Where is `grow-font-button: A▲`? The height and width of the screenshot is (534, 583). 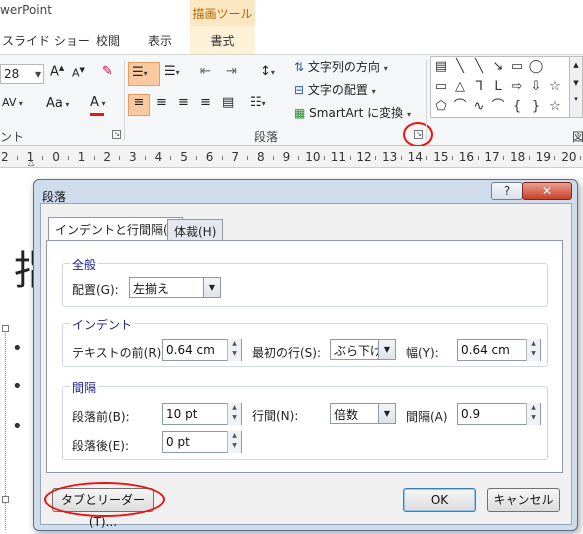 grow-font-button: A▲ is located at coordinates (57, 71).